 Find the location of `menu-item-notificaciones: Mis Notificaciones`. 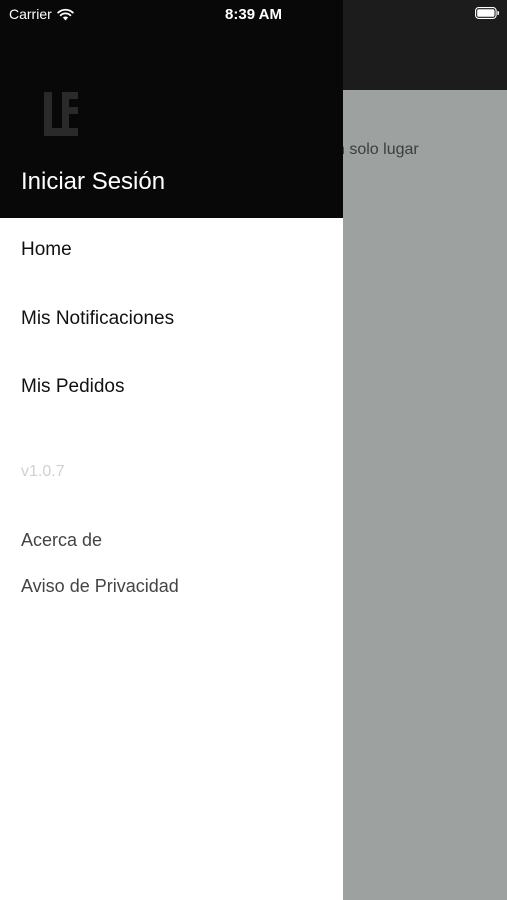

menu-item-notificaciones: Mis Notificaciones is located at coordinates (97, 319).